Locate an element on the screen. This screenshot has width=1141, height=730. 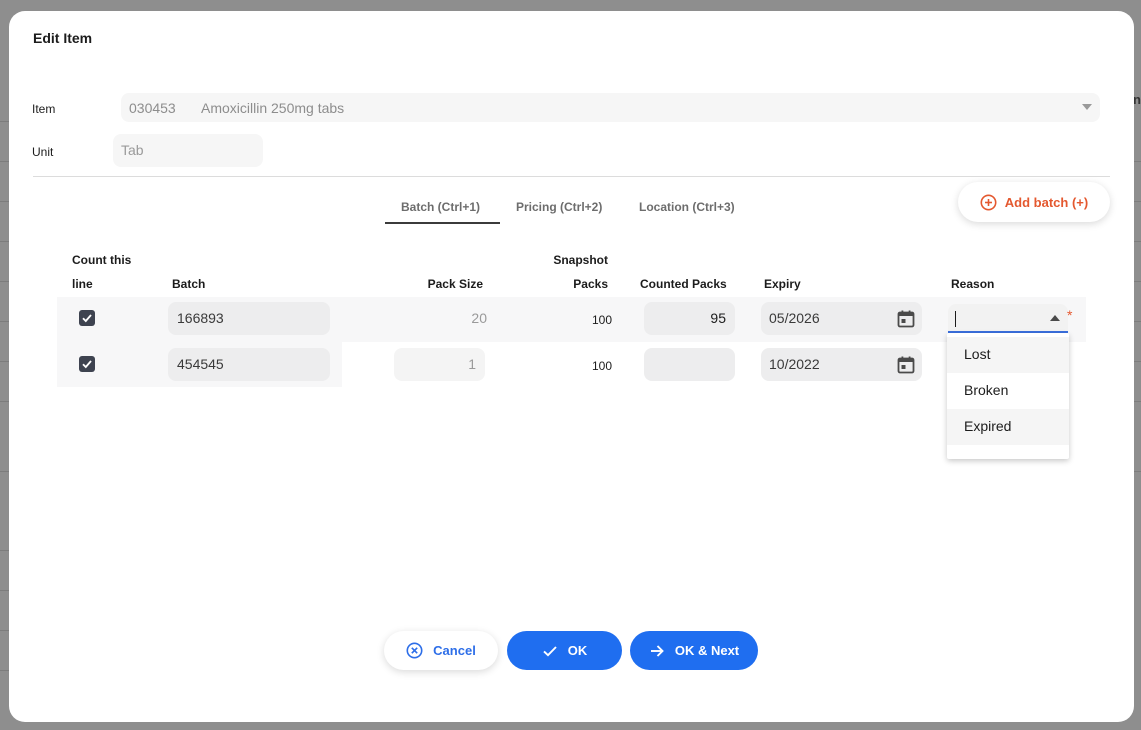
item-name: Amoxicillin 250mg tabs is located at coordinates (273, 108).